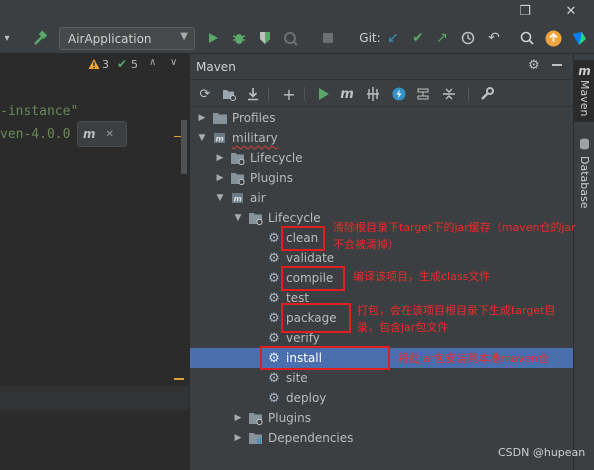 The image size is (594, 470). Describe the element at coordinates (39, 111) in the screenshot. I see `code-line: -instance"` at that location.